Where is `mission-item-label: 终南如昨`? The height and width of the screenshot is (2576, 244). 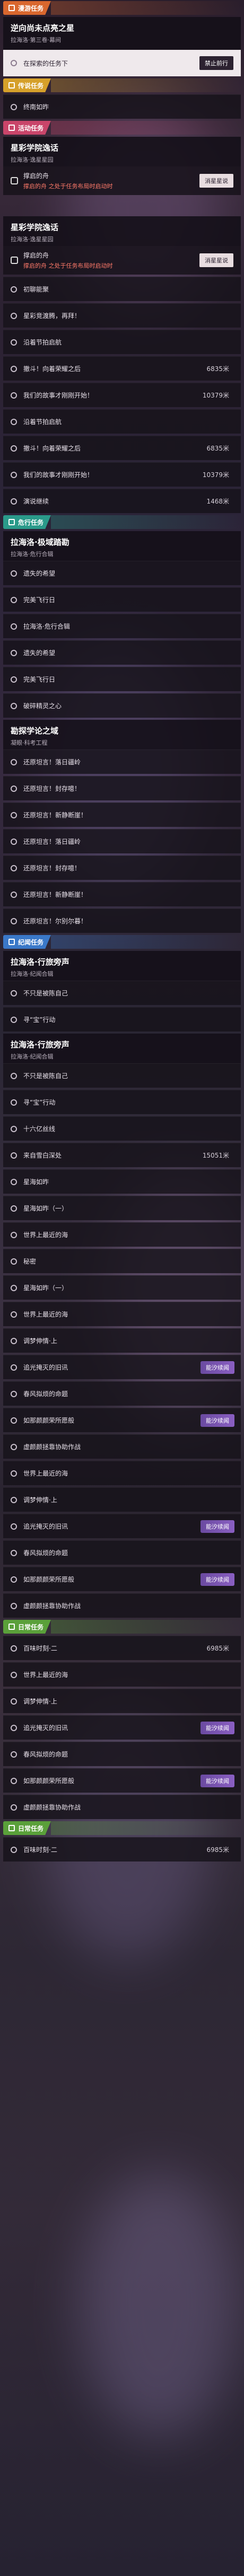
mission-item-label: 终南如昨 is located at coordinates (36, 107).